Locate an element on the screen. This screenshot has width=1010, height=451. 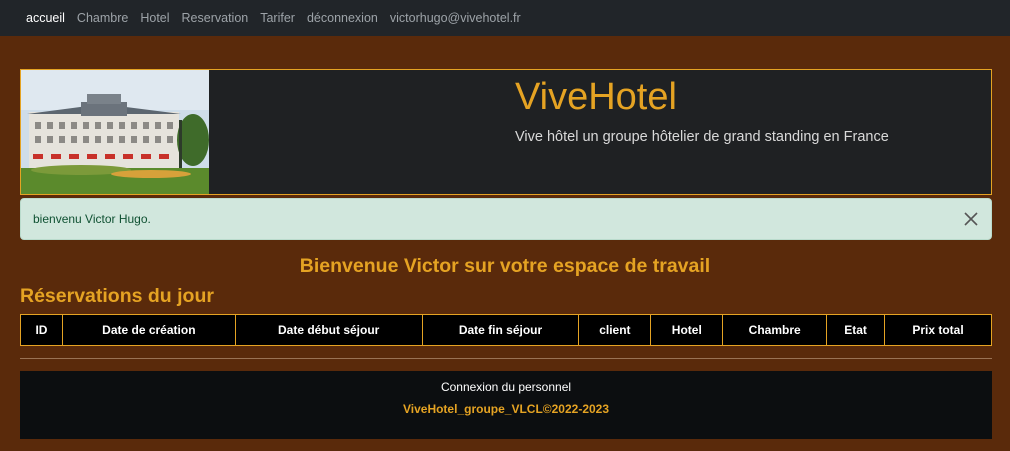
column-header-date-debut: Date début séjour is located at coordinates (328, 330).